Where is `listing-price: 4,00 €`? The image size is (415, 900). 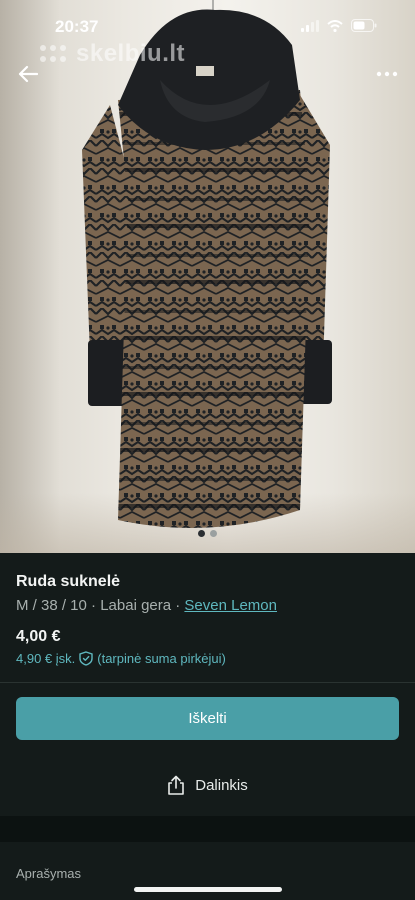
listing-price: 4,00 € is located at coordinates (38, 636).